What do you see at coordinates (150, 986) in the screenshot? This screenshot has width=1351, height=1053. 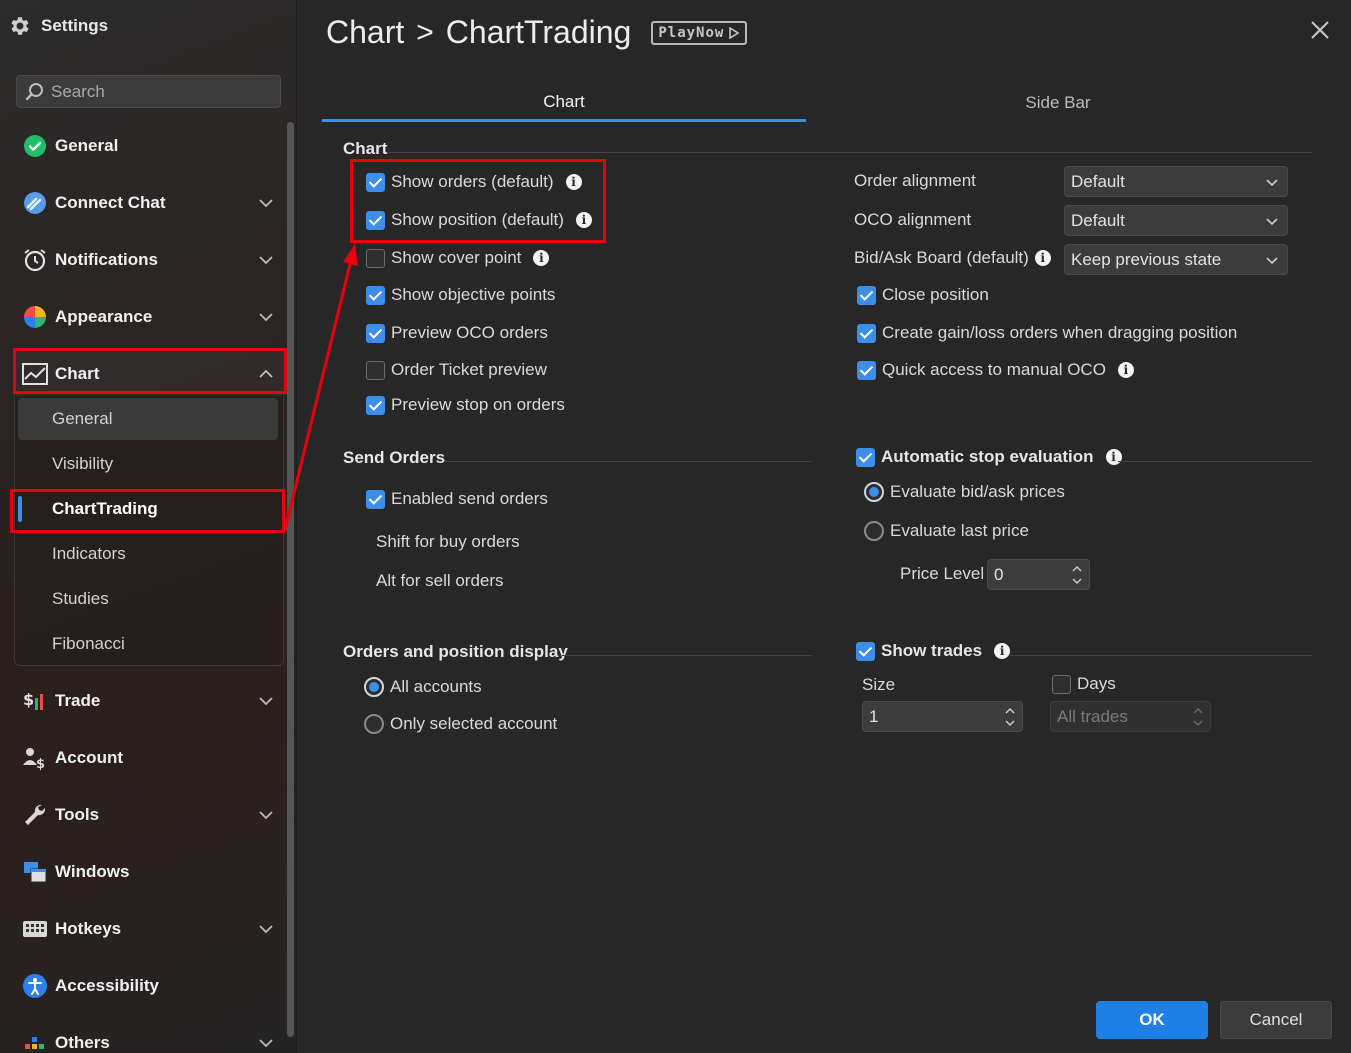 I see `sidebar-item-accessibility: Accessibility` at bounding box center [150, 986].